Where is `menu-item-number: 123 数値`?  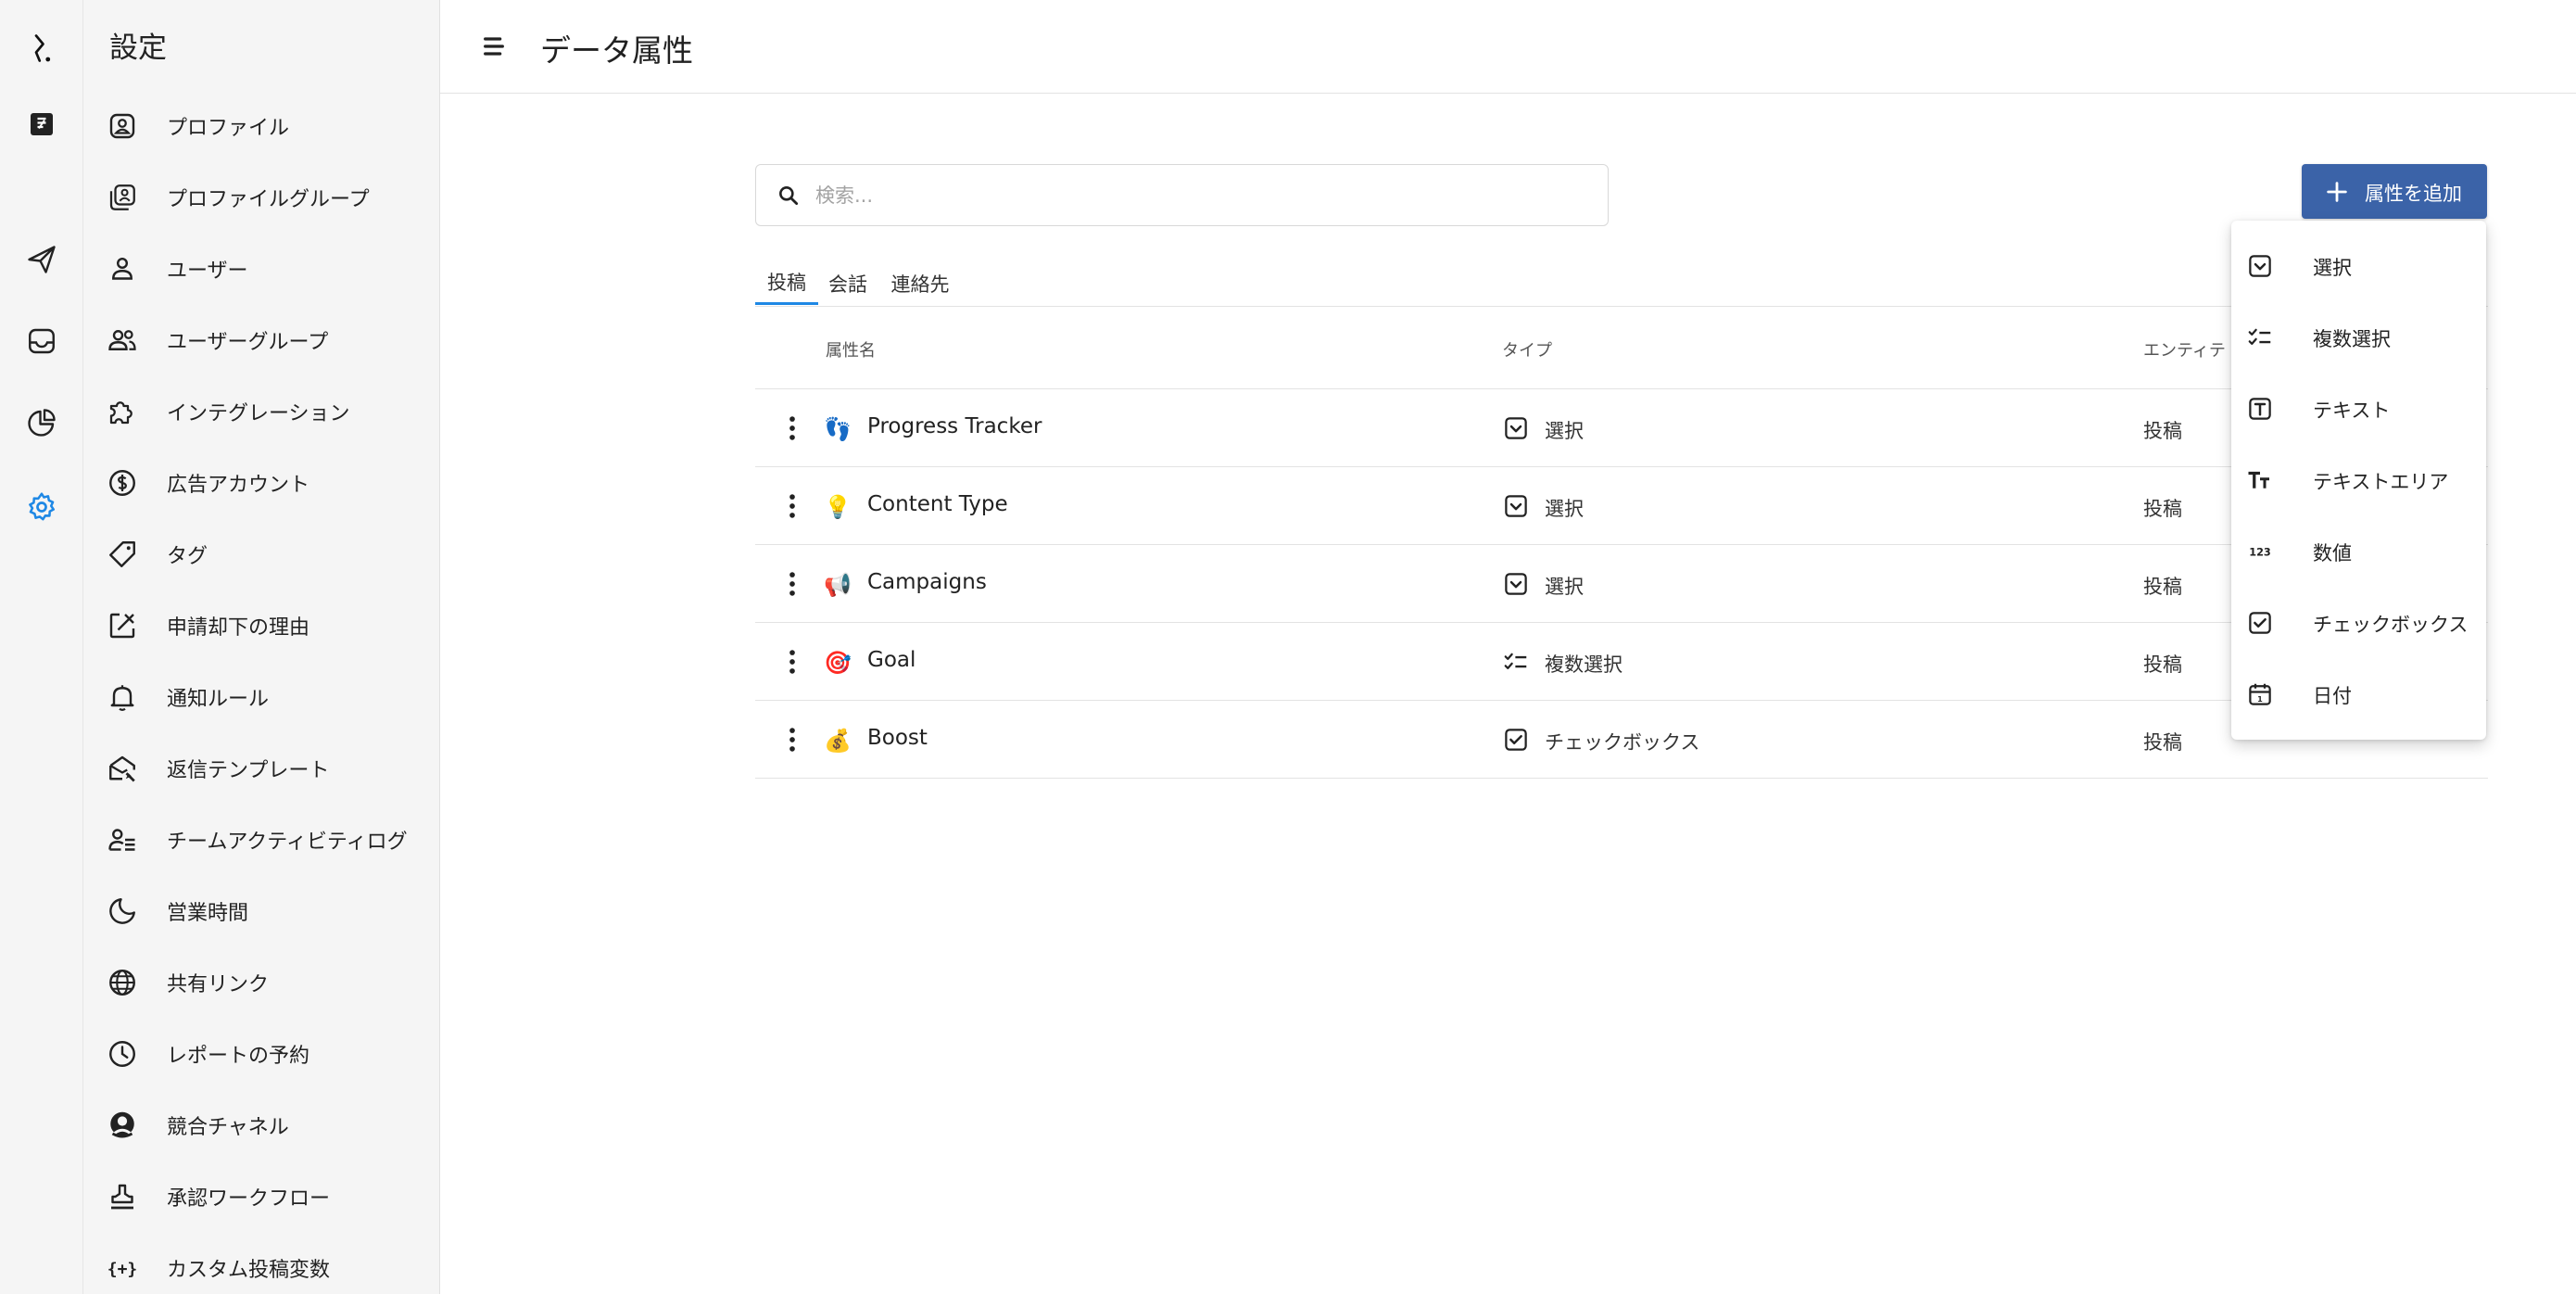
menu-item-number: 123 数値 is located at coordinates (2358, 551).